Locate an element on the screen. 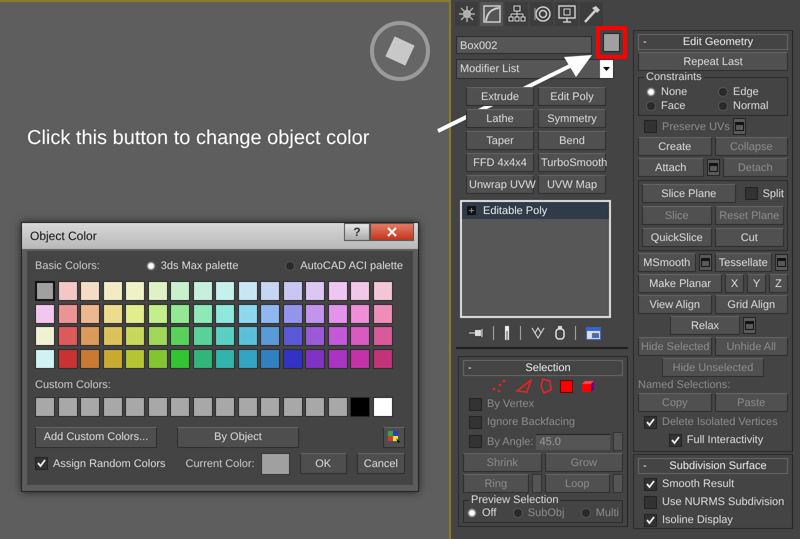  subdivision-checkbox: Smooth Result is located at coordinates (713, 484).